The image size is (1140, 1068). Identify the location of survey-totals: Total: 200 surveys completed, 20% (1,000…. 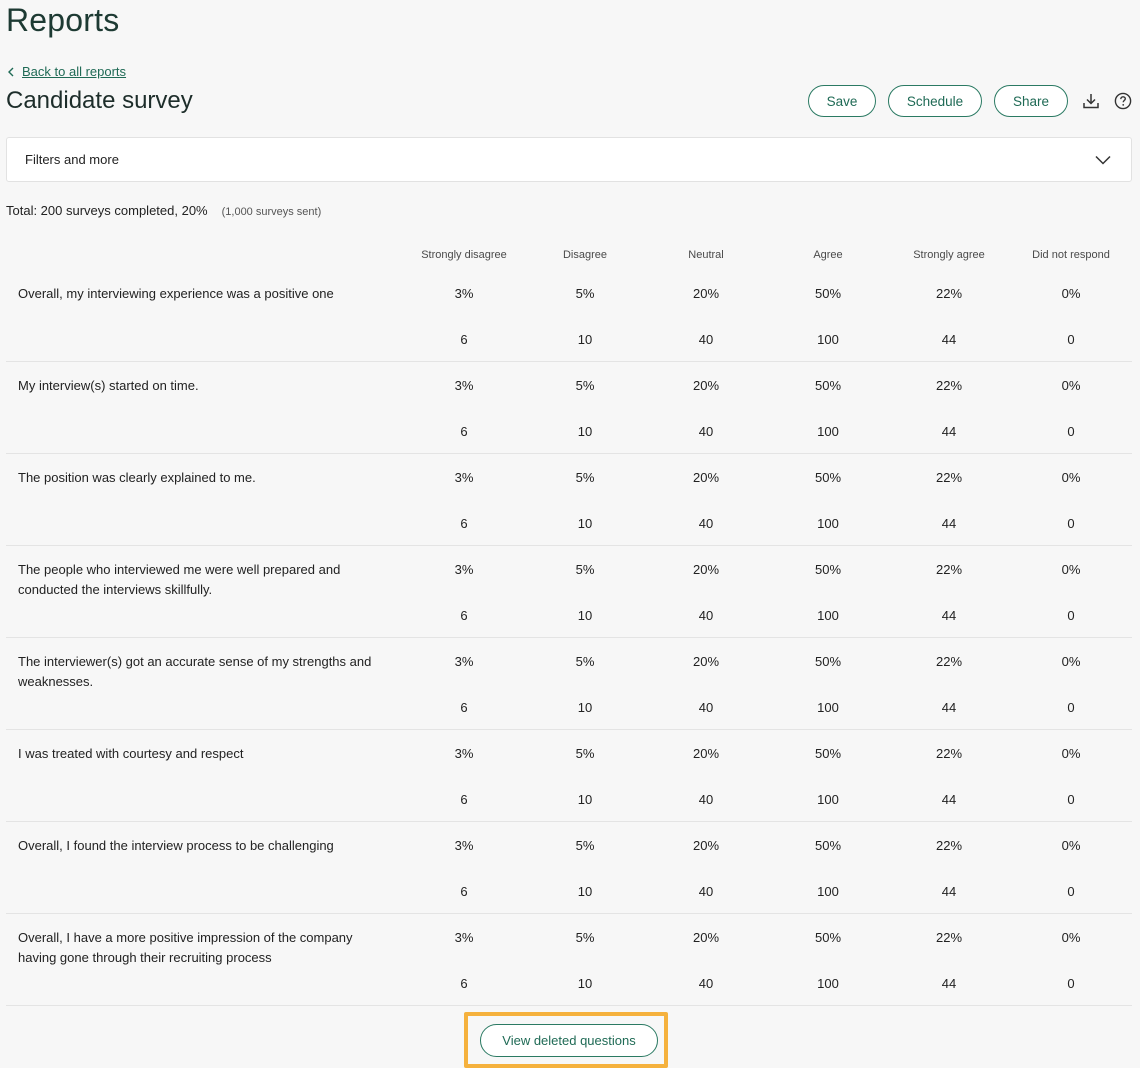
(163, 210).